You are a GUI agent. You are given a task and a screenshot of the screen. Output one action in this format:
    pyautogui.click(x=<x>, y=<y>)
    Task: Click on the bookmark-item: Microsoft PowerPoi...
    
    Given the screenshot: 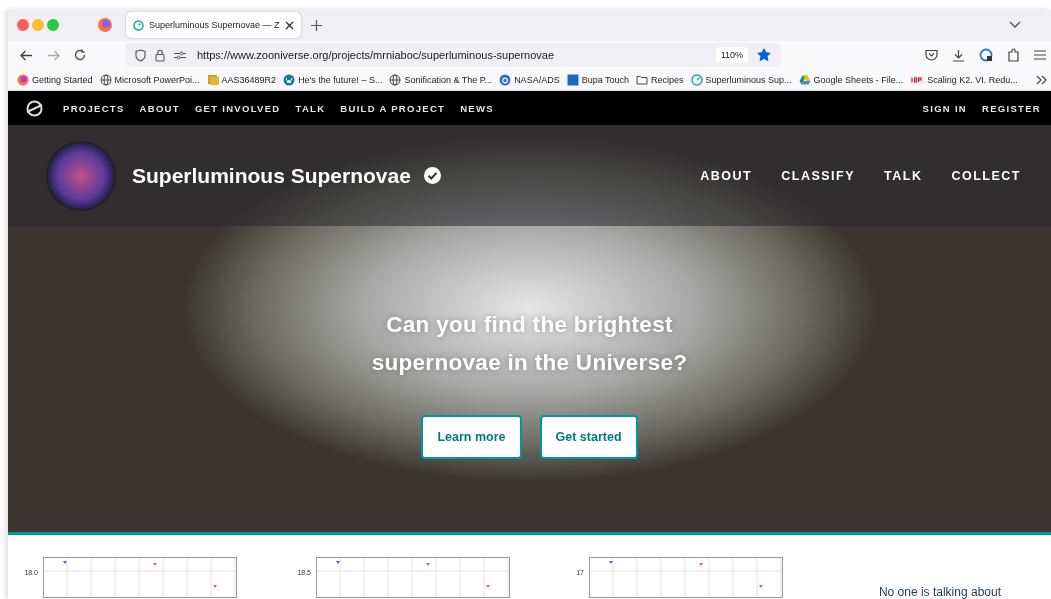 What is the action you would take?
    pyautogui.click(x=149, y=79)
    